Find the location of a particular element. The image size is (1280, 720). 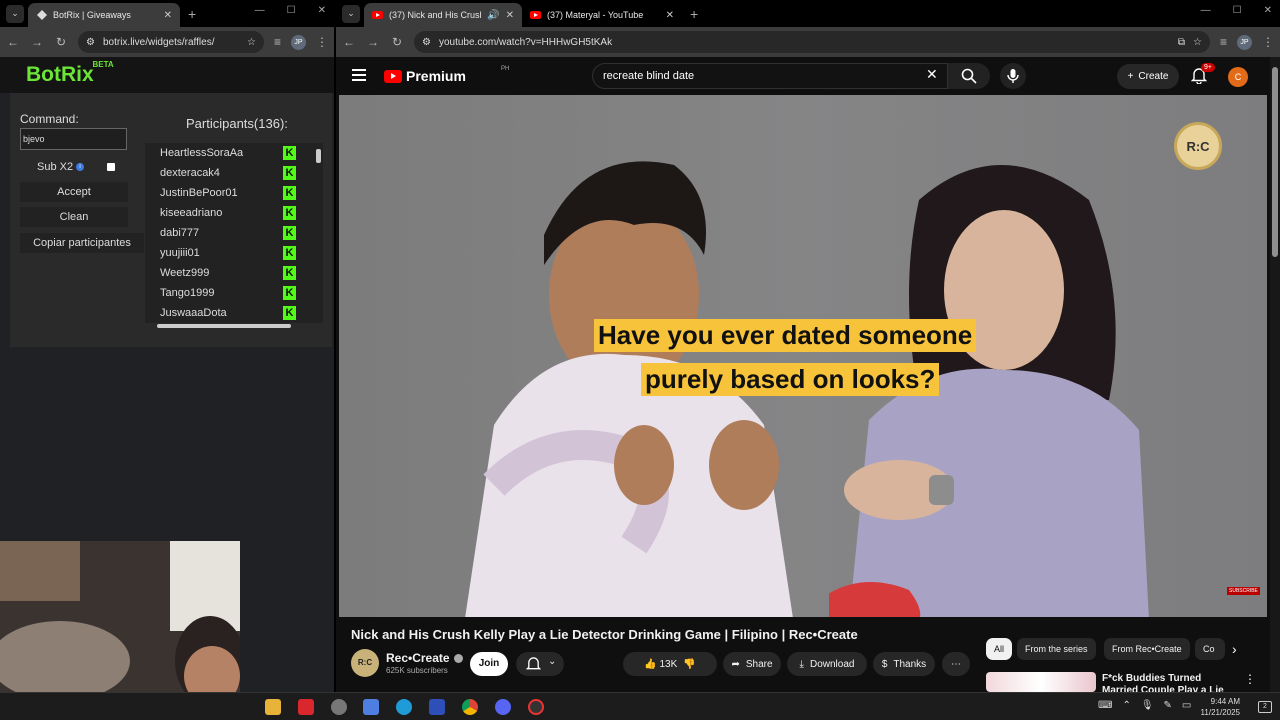

obs-icon is located at coordinates (536, 707).